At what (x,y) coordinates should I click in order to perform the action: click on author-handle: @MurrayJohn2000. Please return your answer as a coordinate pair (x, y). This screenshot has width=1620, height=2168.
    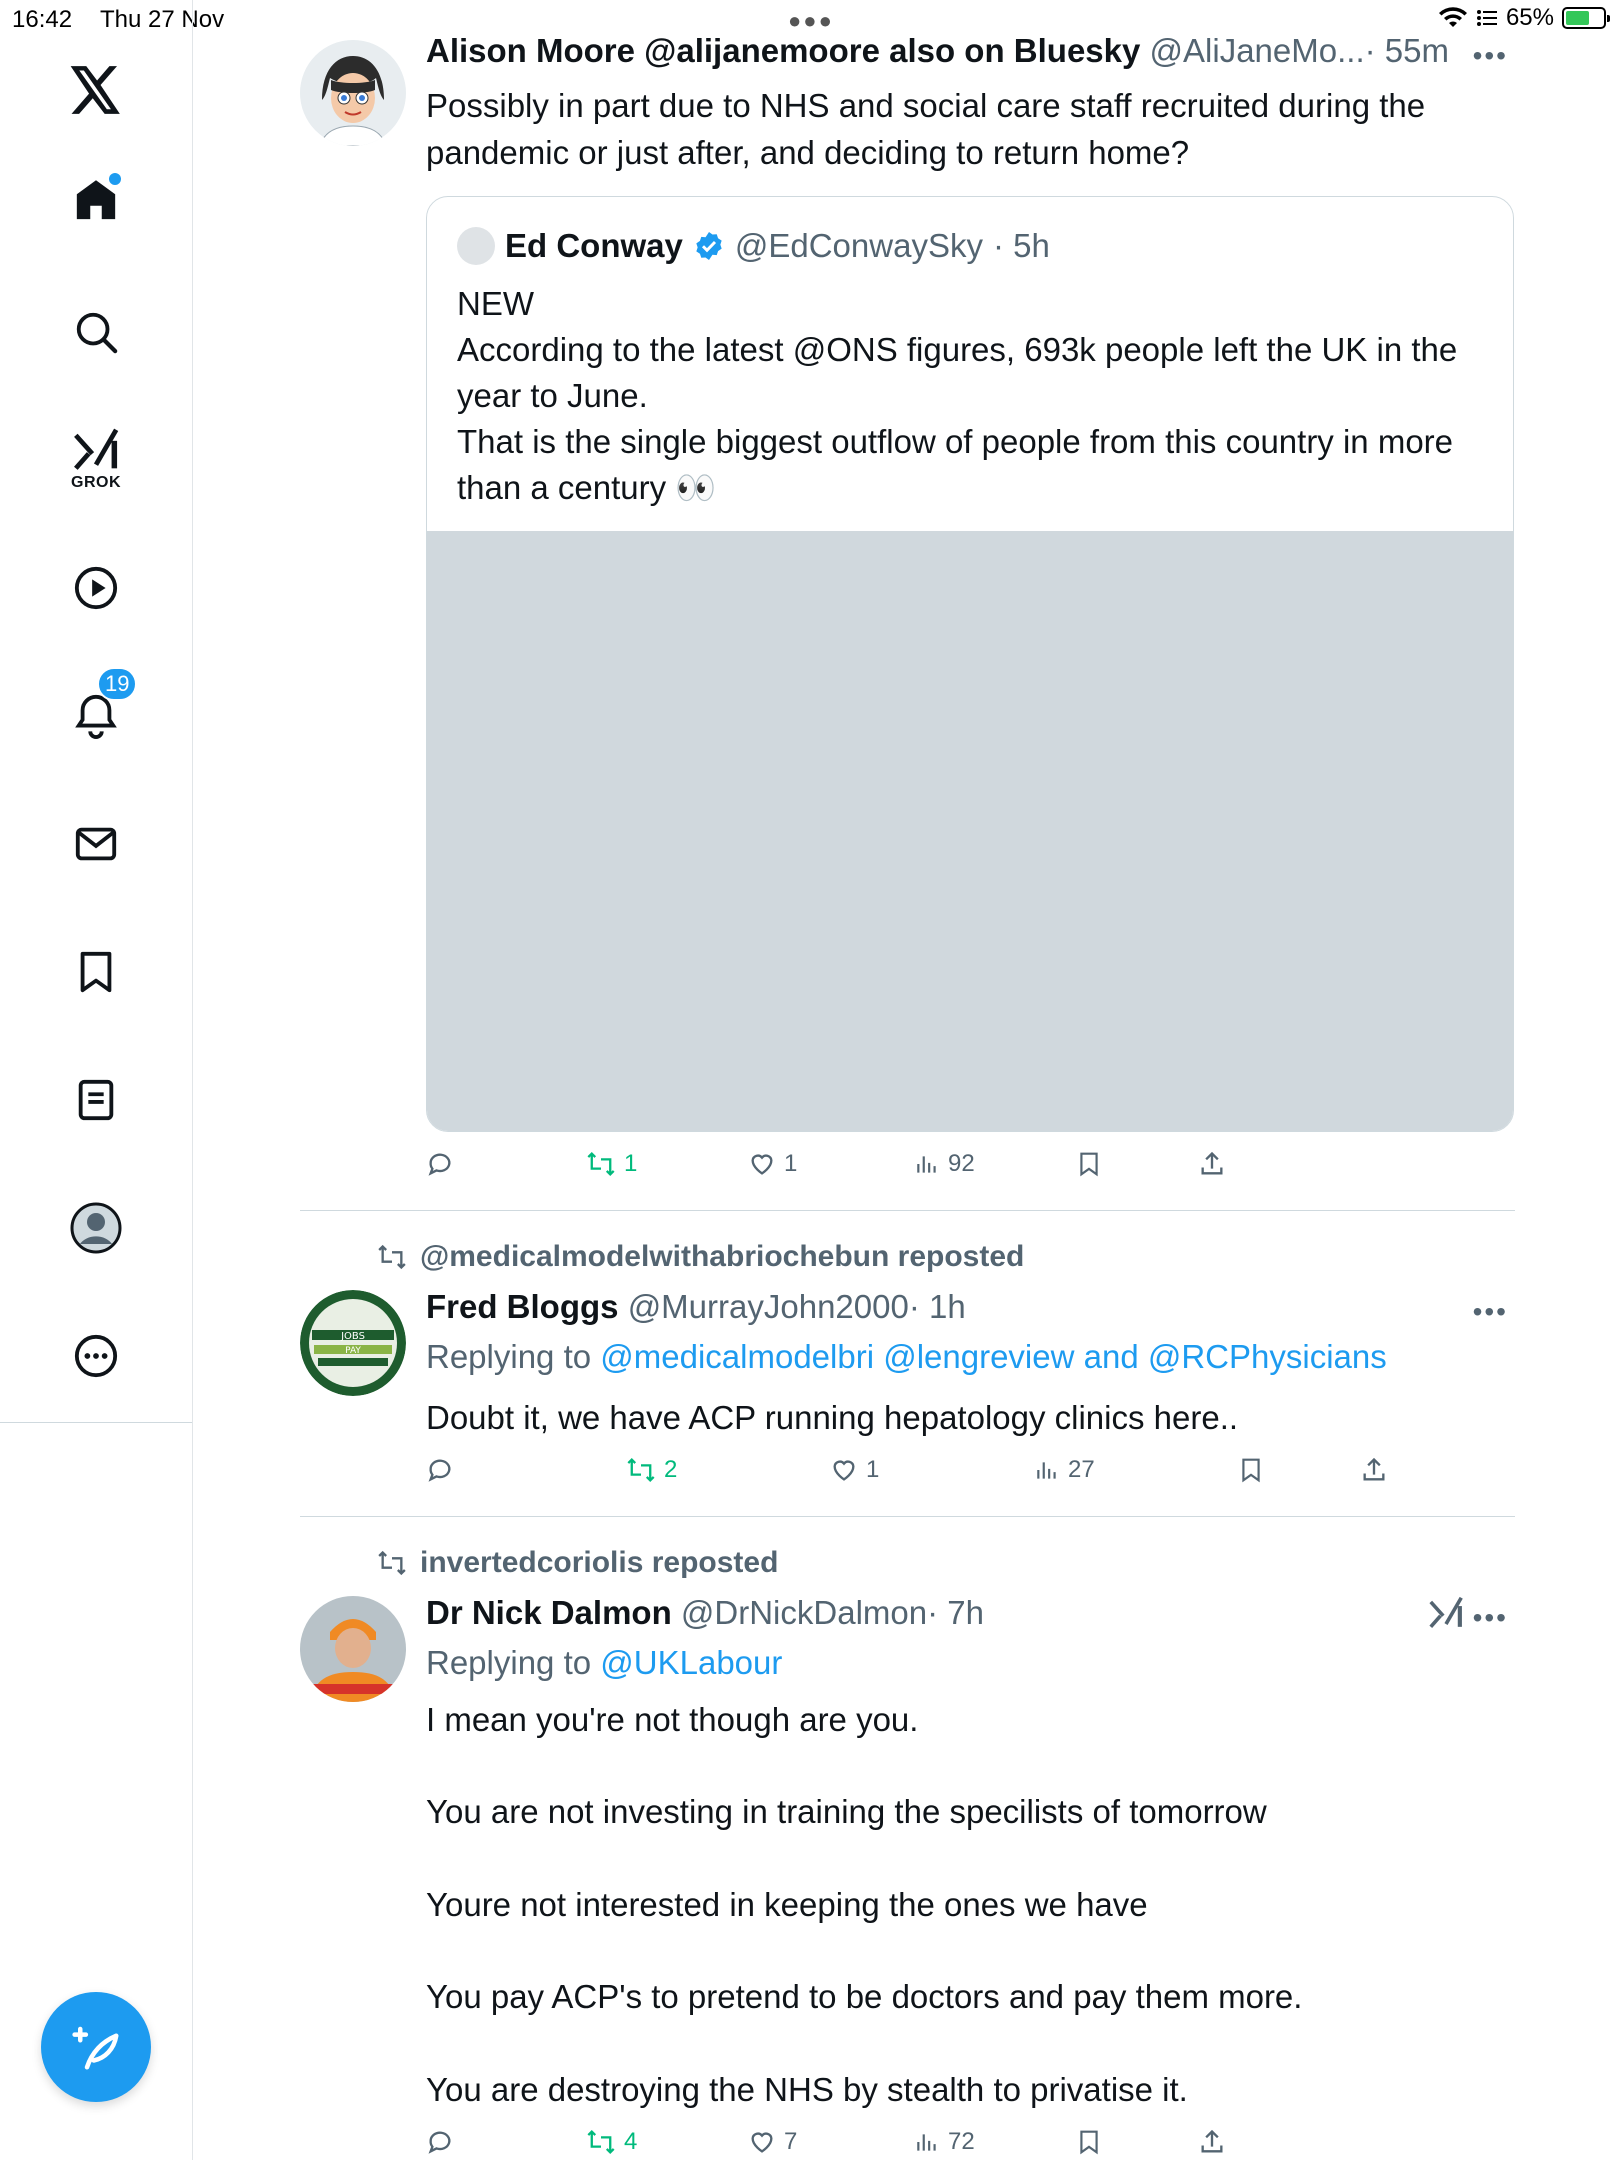
    Looking at the image, I should click on (768, 1306).